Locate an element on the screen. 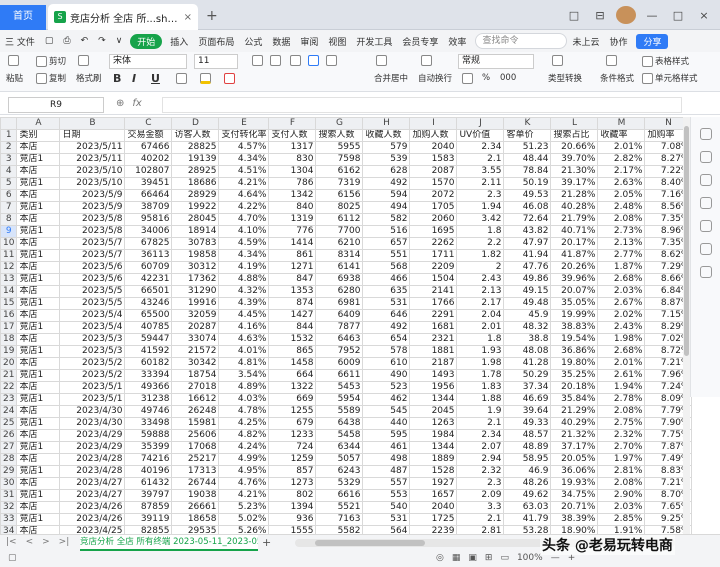 The width and height of the screenshot is (720, 567). data-cell: 4.03% is located at coordinates (244, 399).